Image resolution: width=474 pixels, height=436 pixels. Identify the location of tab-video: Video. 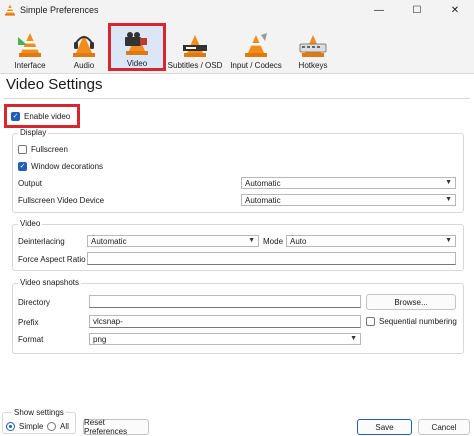
(137, 47).